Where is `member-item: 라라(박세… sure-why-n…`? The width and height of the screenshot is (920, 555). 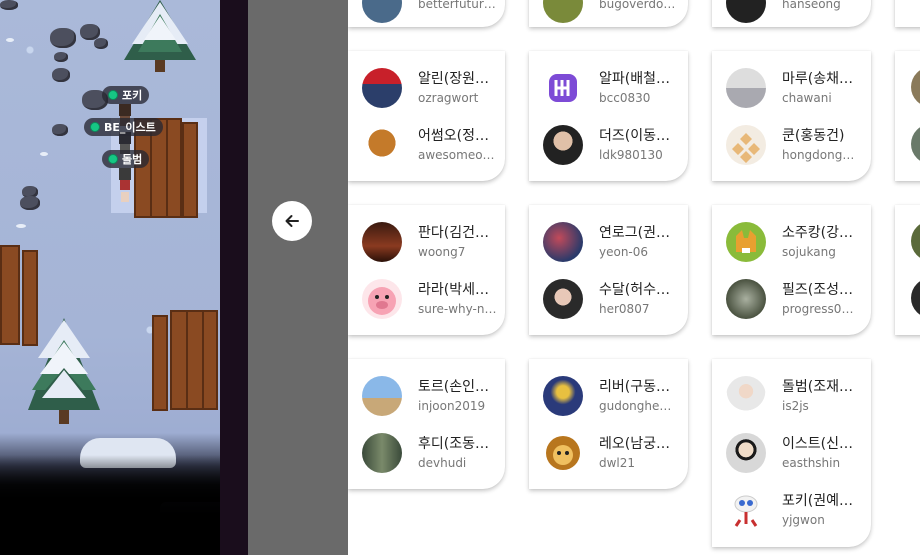 member-item: 라라(박세… sure-why-n… is located at coordinates (437, 299).